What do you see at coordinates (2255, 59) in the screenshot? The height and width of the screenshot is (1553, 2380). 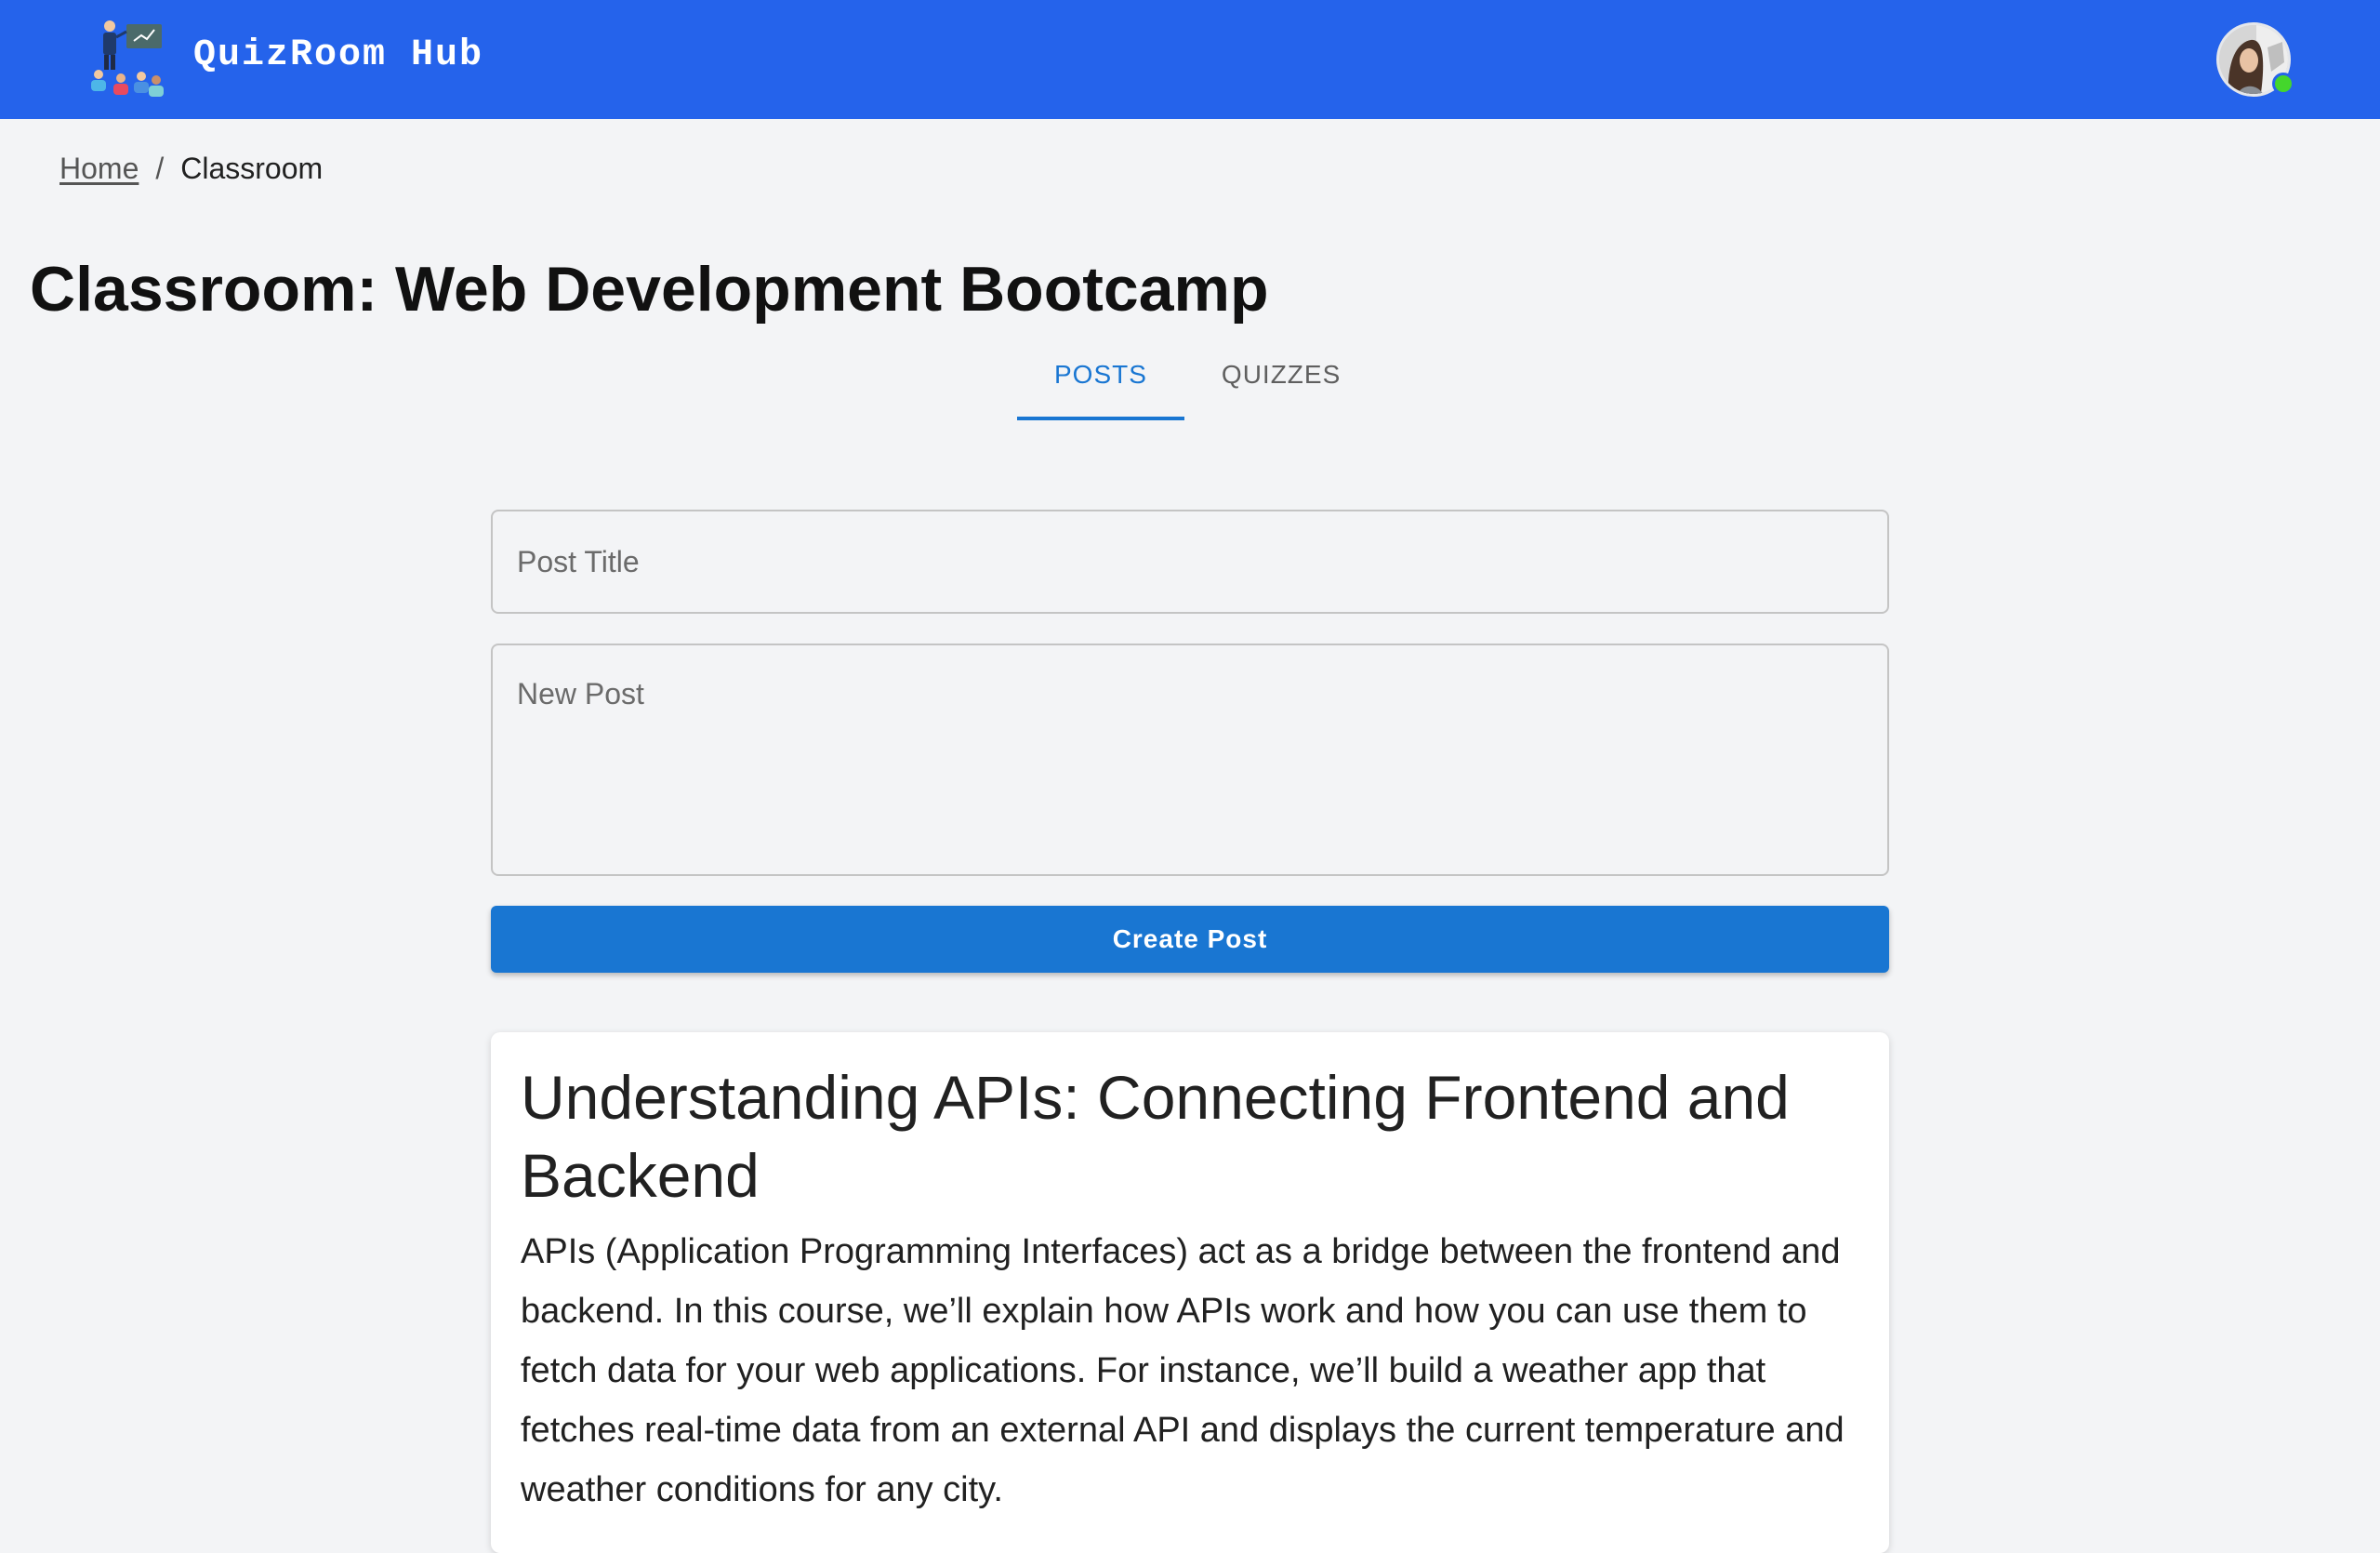 I see `user-avatar-button` at bounding box center [2255, 59].